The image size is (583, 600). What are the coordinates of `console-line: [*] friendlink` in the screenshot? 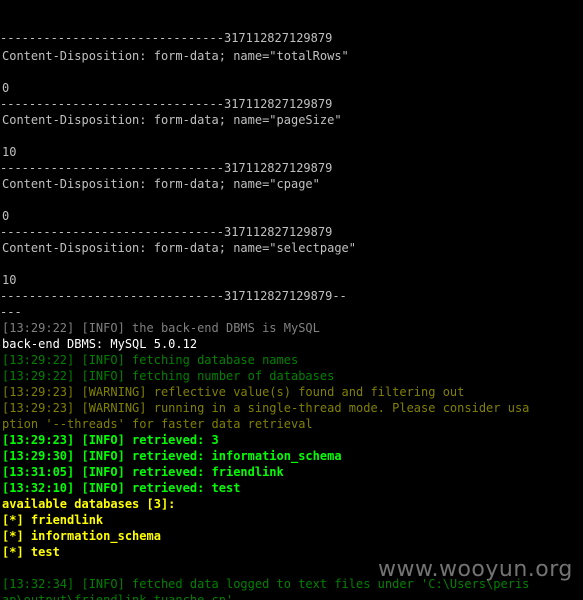 It's located at (53, 520).